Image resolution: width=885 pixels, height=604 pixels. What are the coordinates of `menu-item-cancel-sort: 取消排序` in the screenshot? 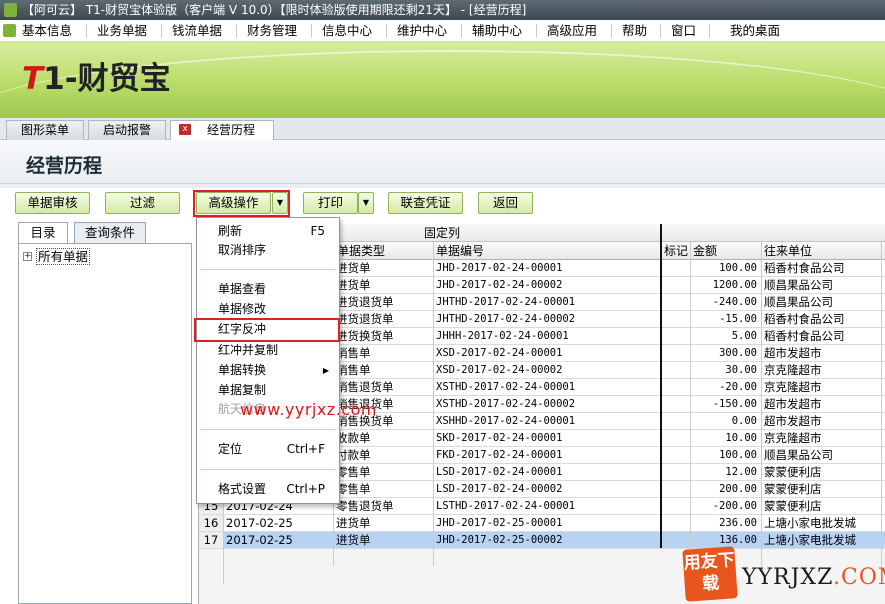 It's located at (268, 250).